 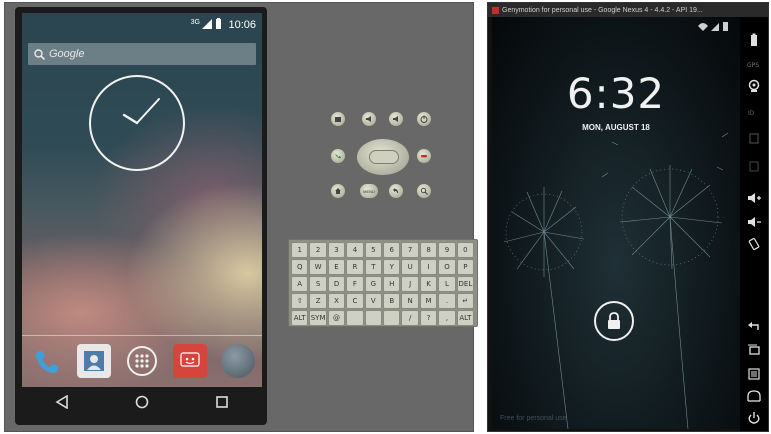 I want to click on dpad-control, so click(x=383, y=157).